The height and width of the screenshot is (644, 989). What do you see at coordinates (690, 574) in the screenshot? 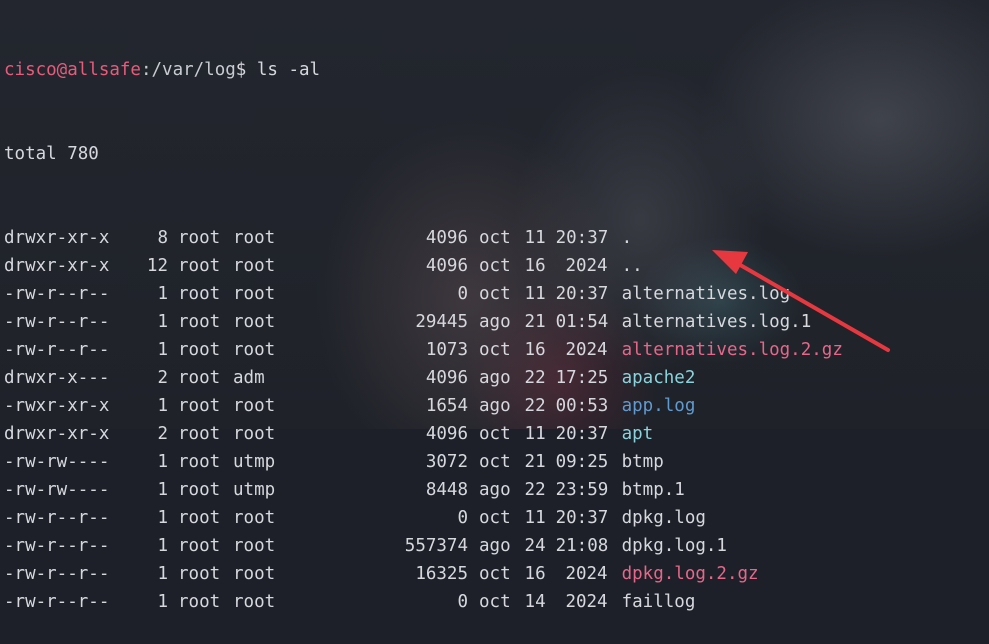
I see `file-name: dpkg.log.2.gz` at bounding box center [690, 574].